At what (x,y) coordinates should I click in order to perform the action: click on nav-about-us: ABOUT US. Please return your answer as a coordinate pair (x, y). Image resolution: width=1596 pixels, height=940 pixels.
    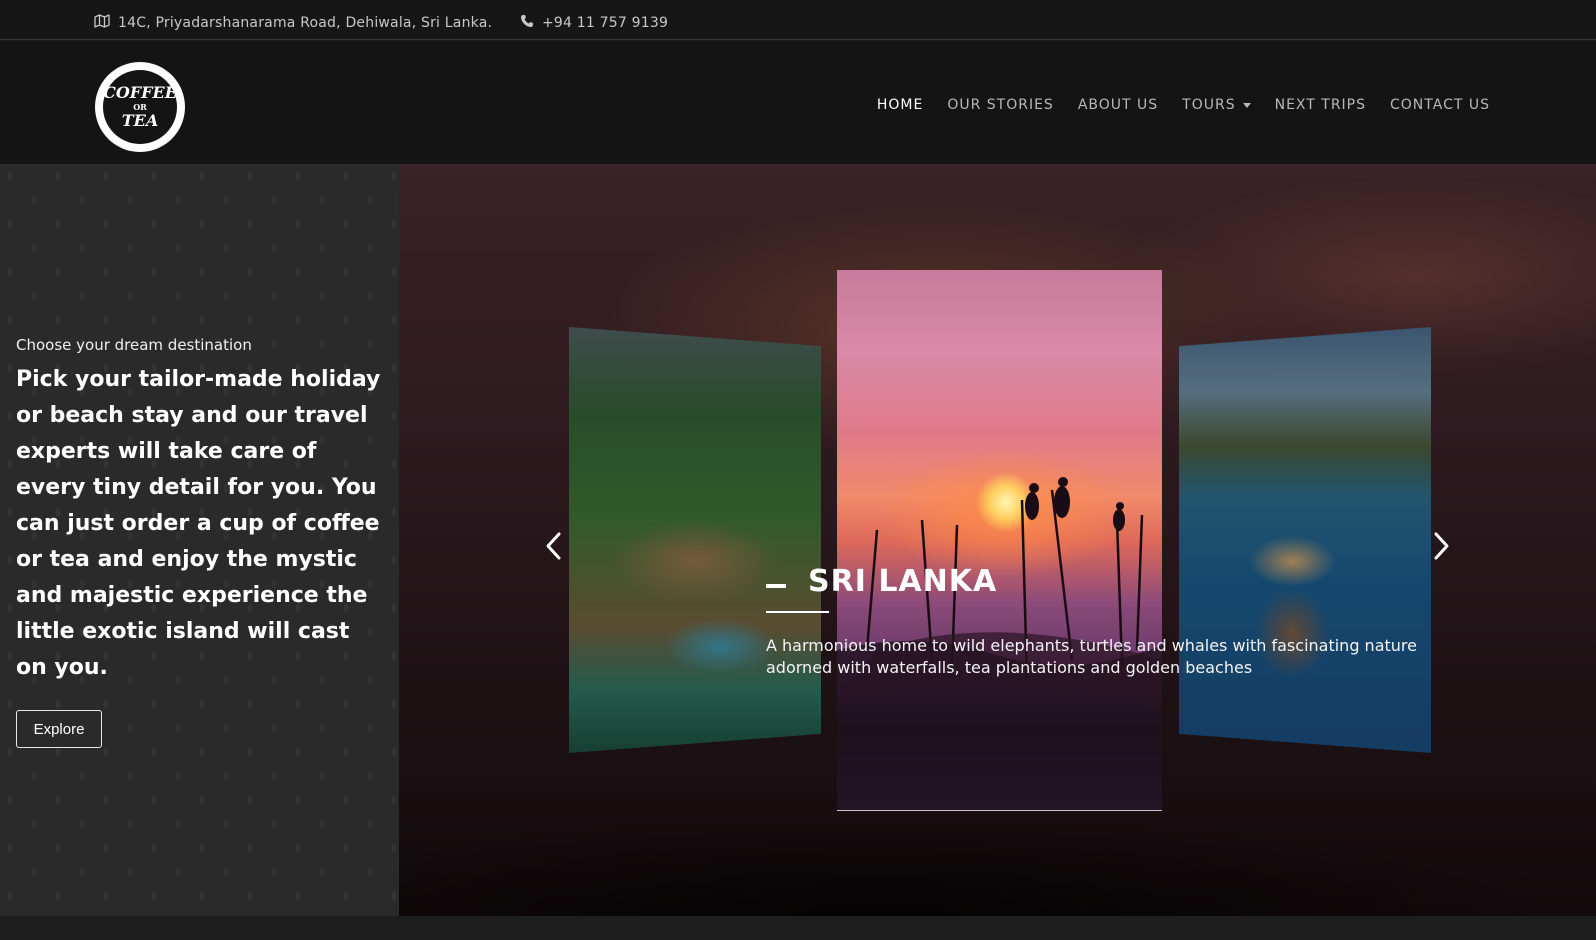
    Looking at the image, I should click on (1118, 105).